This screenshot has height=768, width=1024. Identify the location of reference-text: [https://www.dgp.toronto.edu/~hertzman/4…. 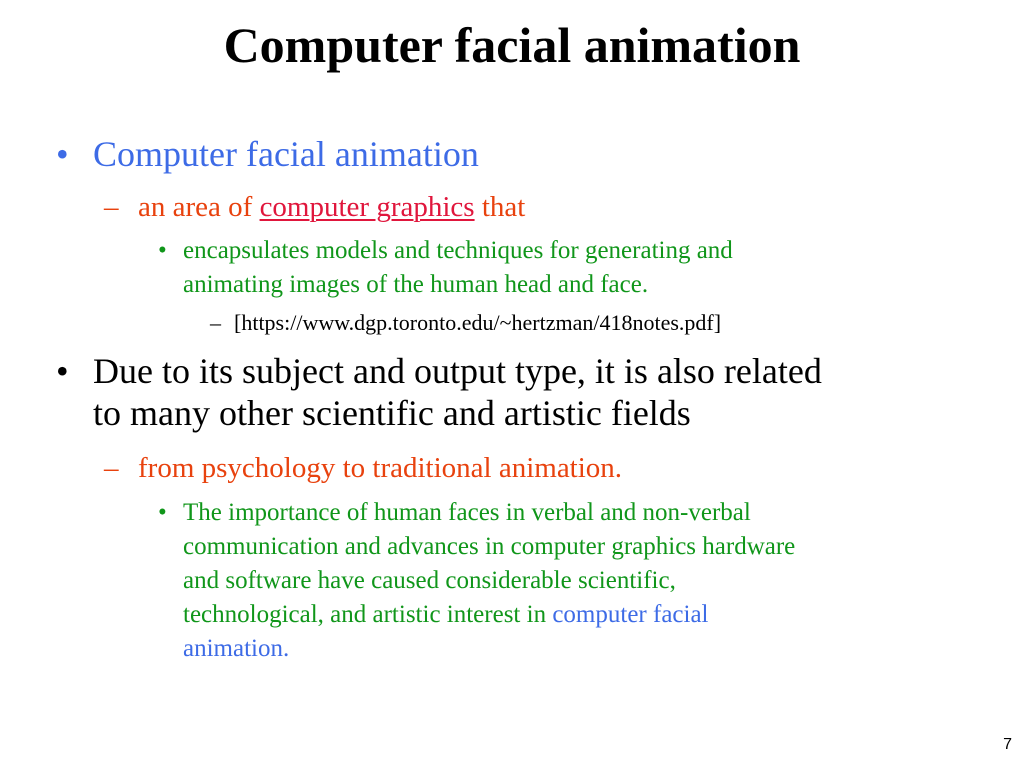
(478, 322).